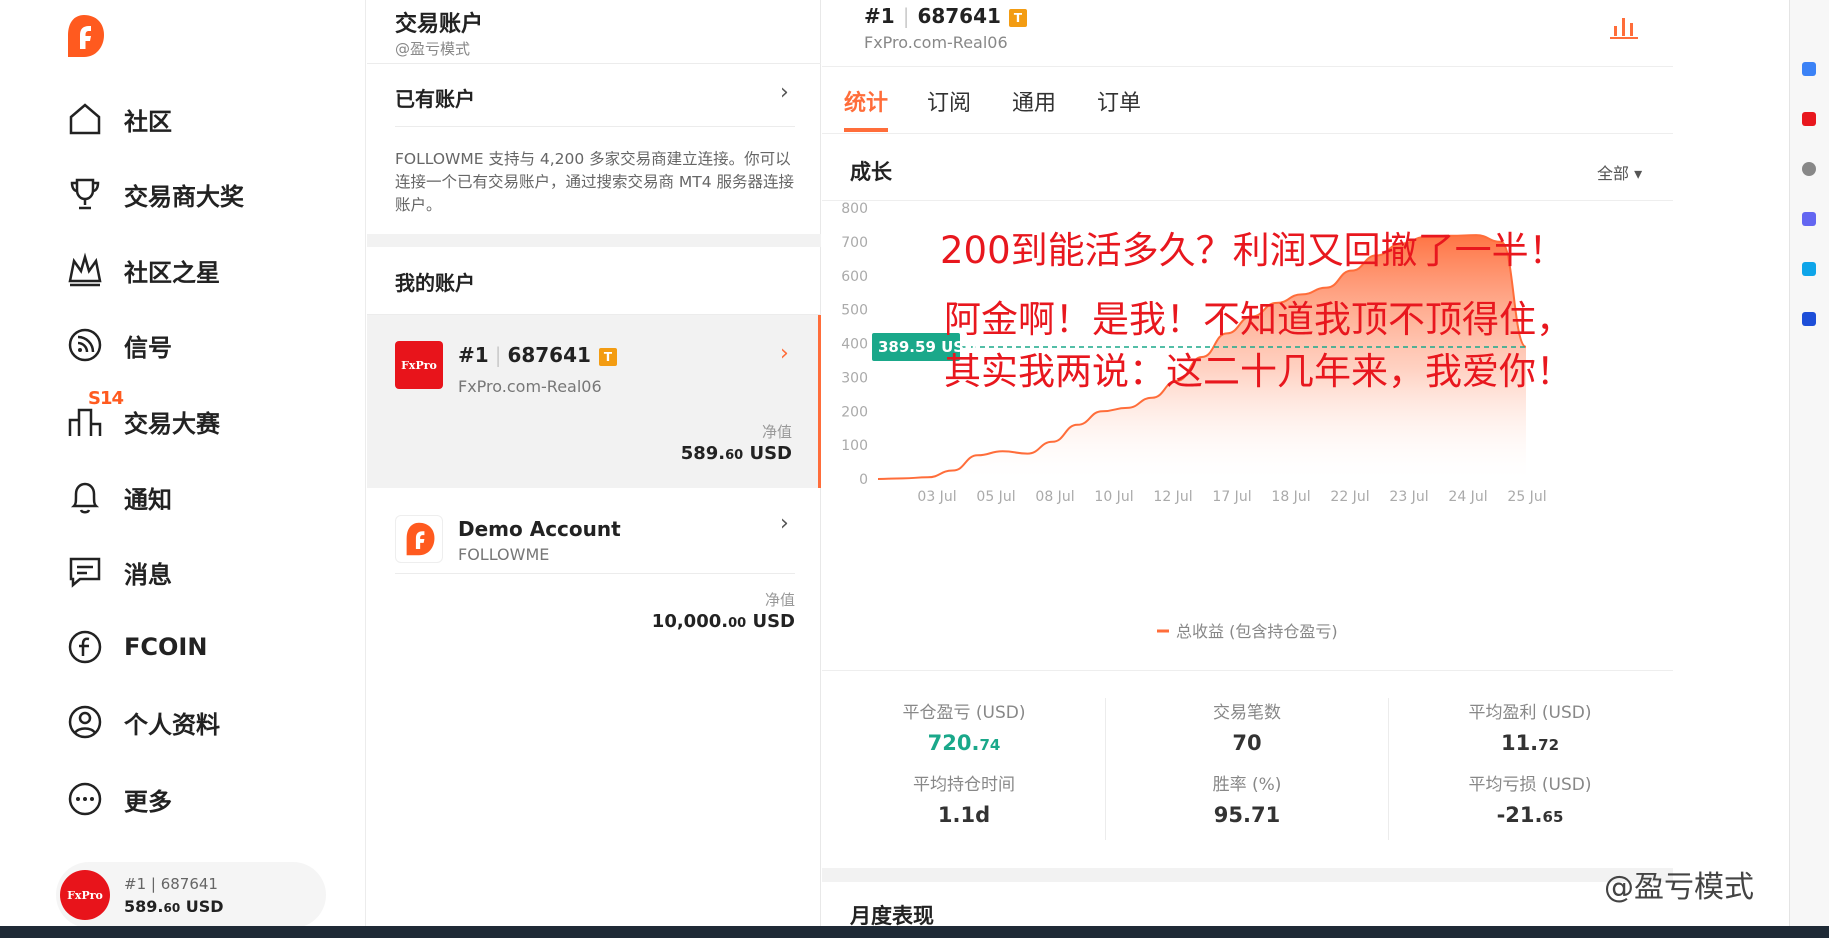 This screenshot has height=938, width=1829. I want to click on crown-icon, so click(85, 270).